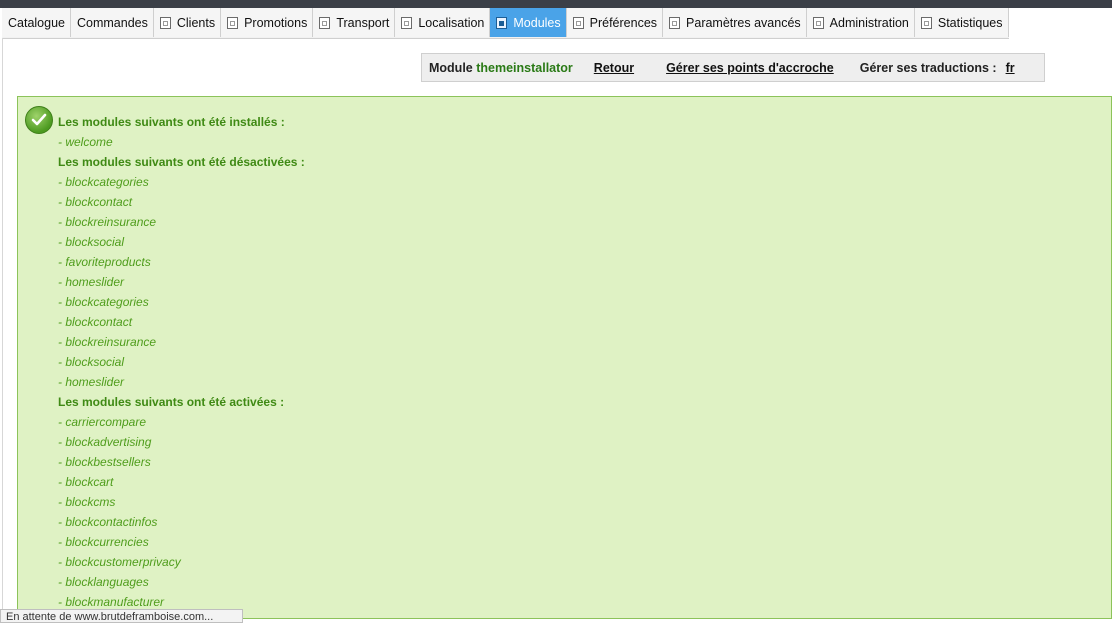 The image size is (1112, 623). Describe the element at coordinates (87, 502) in the screenshot. I see `module-list-item: - blockcms` at that location.